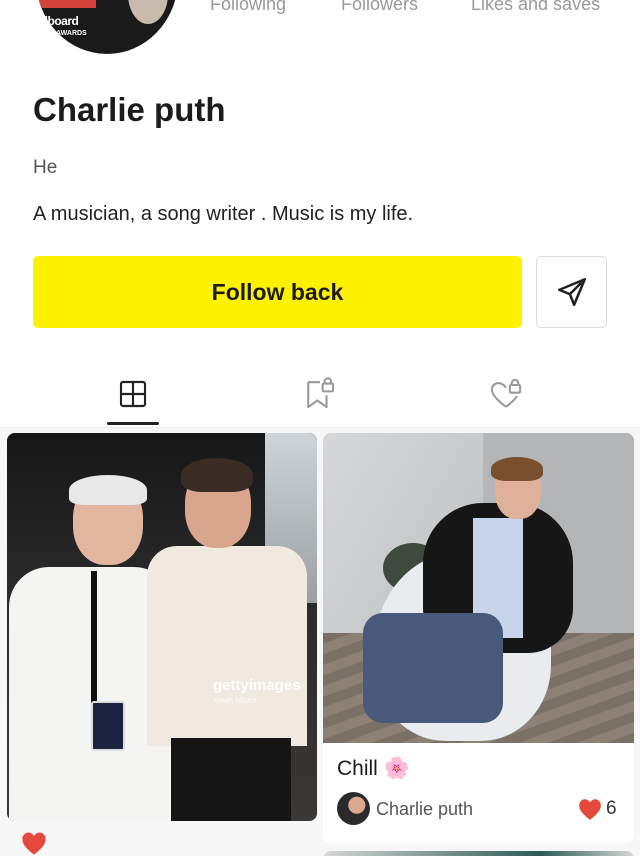 The height and width of the screenshot is (856, 640). Describe the element at coordinates (248, 7) in the screenshot. I see `following-stat: Following` at that location.